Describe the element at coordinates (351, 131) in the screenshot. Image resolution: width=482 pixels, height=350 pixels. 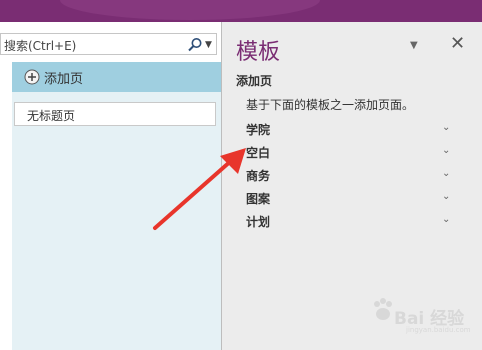
I see `category-academic: 学院 ⌄` at that location.